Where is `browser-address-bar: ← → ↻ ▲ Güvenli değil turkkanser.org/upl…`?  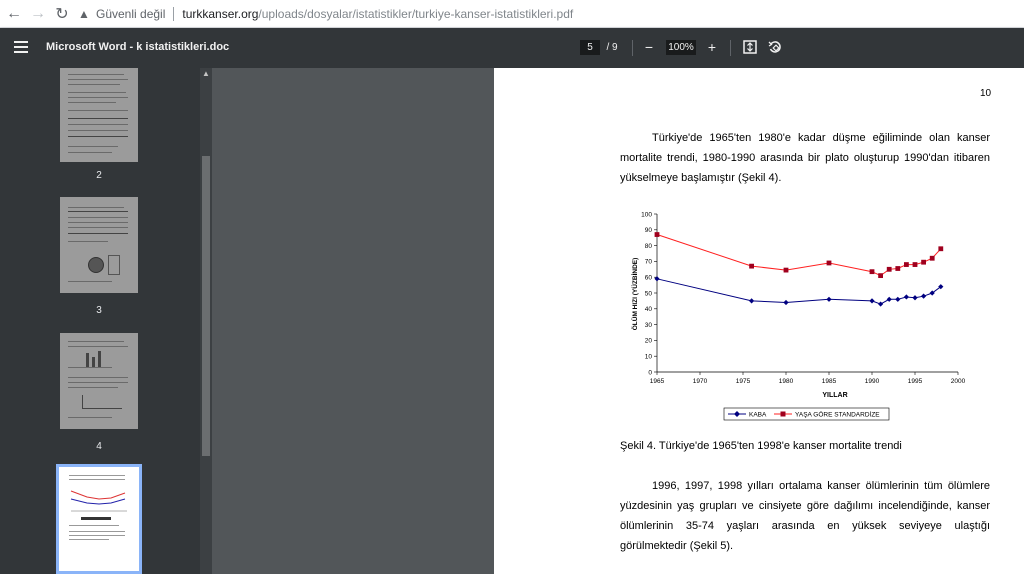
browser-address-bar: ← → ↻ ▲ Güvenli değil turkkanser.org/upl… is located at coordinates (512, 14).